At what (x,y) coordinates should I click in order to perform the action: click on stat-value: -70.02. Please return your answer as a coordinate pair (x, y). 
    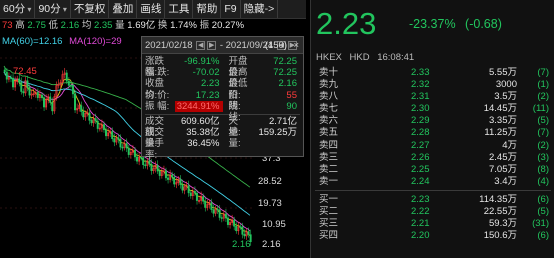
    Looking at the image, I should click on (206, 73).